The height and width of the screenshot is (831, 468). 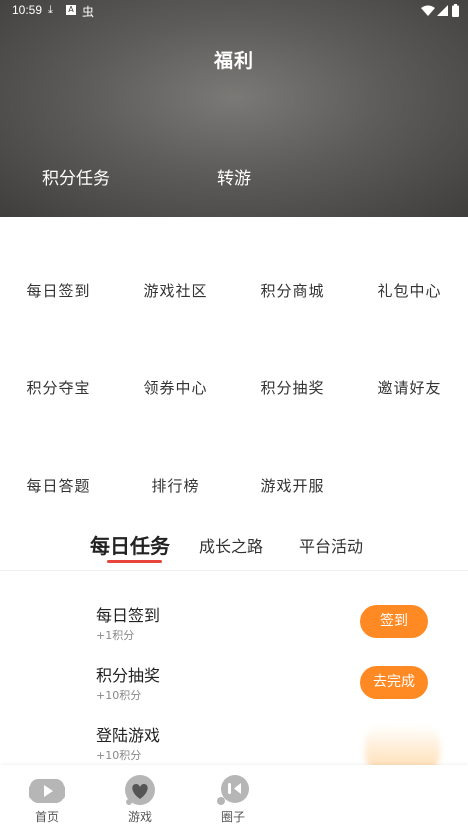 What do you see at coordinates (27, 10) in the screenshot?
I see `status-time: 10:59` at bounding box center [27, 10].